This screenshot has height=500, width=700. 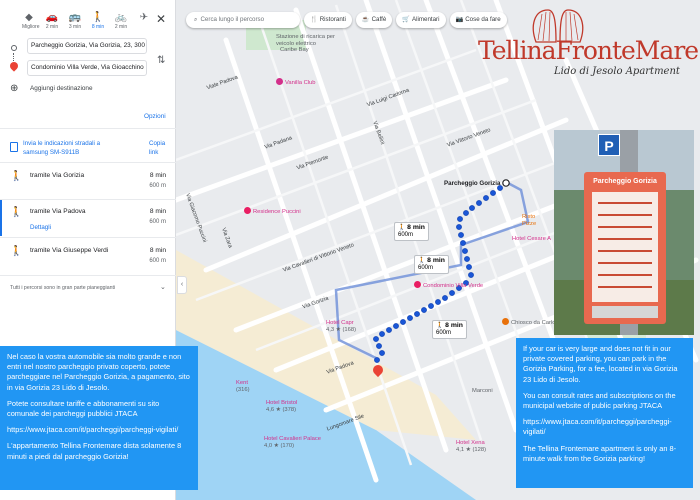 I want to click on restaurant-icon: 🍴, so click(x=314, y=19).